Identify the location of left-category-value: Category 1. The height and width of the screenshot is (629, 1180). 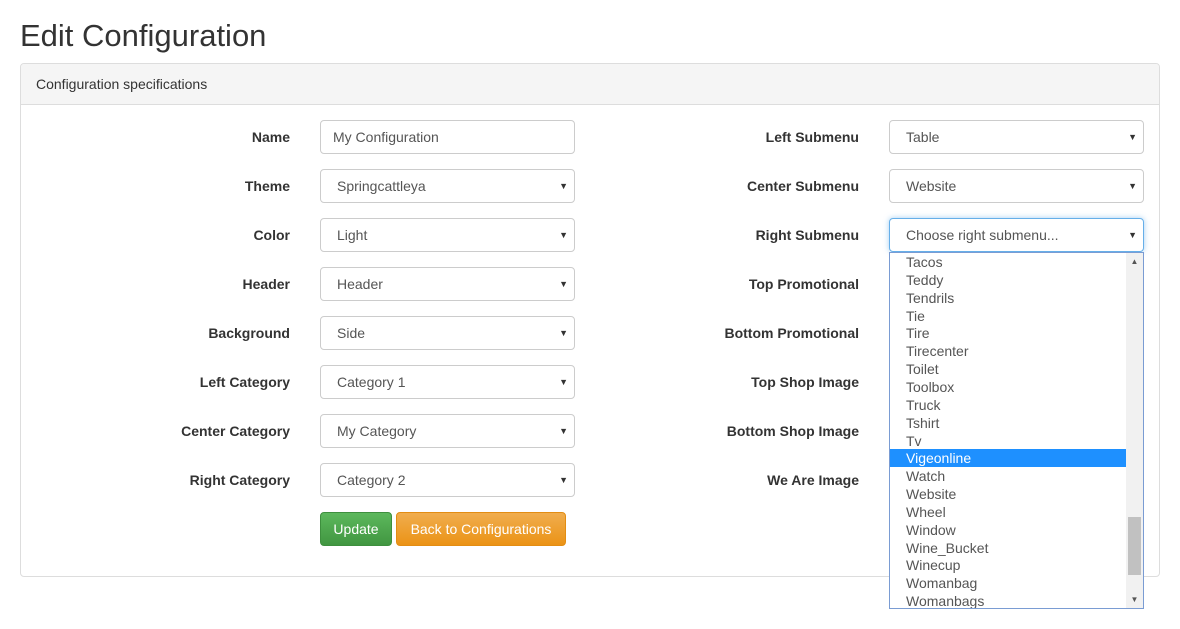
(371, 382).